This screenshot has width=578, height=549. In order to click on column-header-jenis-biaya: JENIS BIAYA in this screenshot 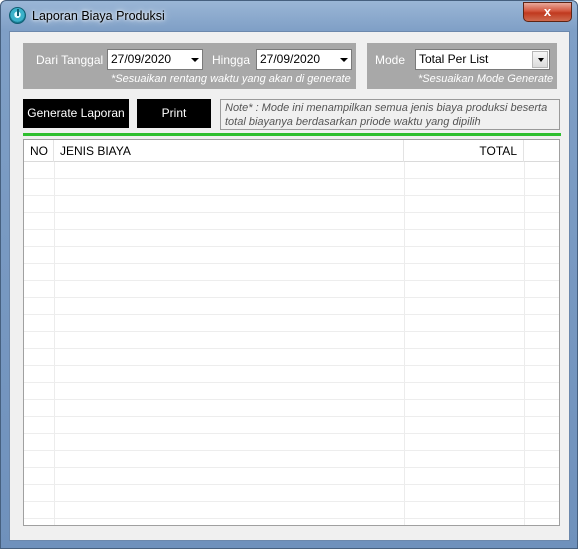, I will do `click(229, 151)`.